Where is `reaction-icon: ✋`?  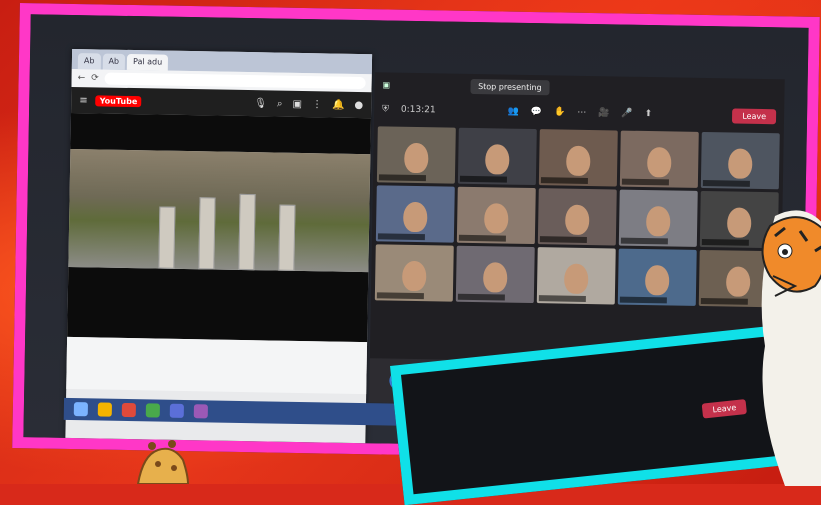
reaction-icon: ✋ is located at coordinates (559, 112).